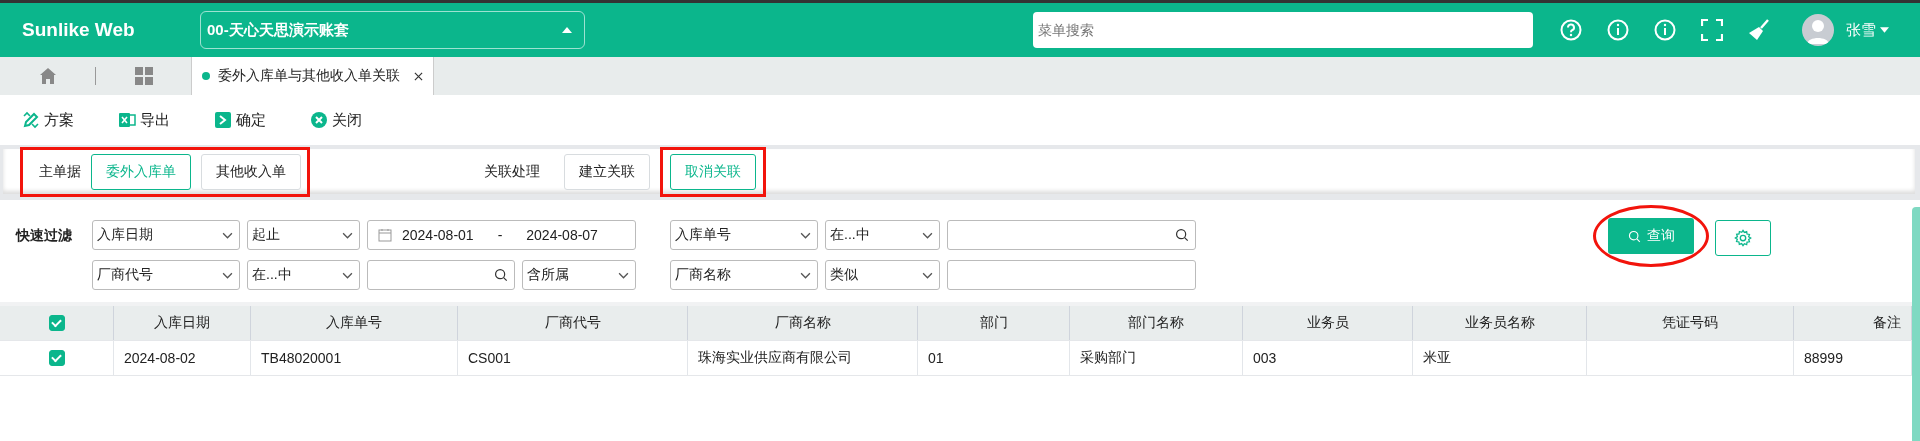 Image resolution: width=1920 pixels, height=441 pixels. I want to click on select-field: 厂商代号, so click(166, 275).